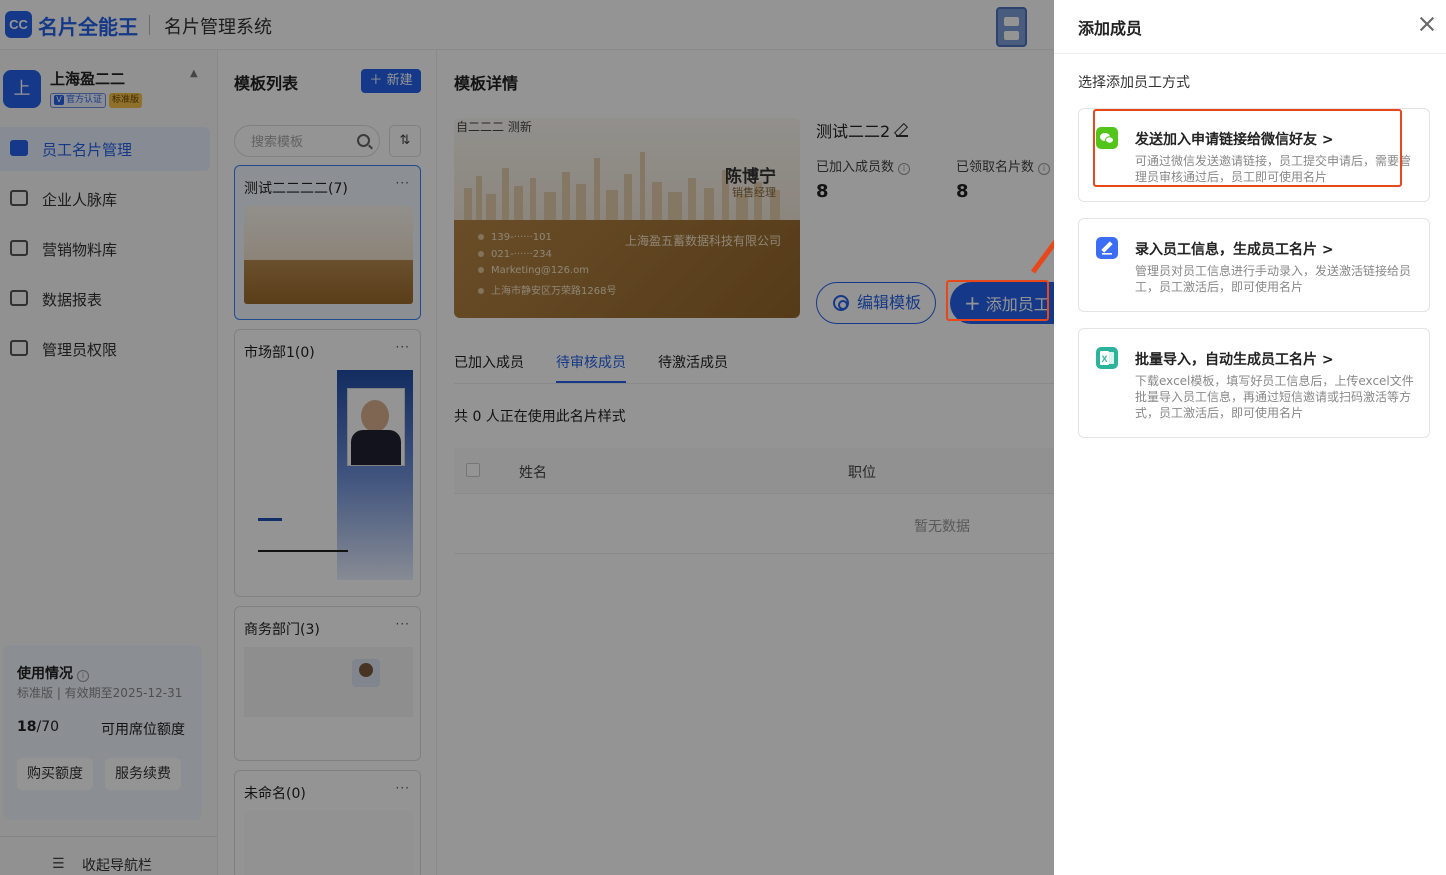  Describe the element at coordinates (1234, 250) in the screenshot. I see `option-title: 录入员工信息，生成员工名片 >` at that location.